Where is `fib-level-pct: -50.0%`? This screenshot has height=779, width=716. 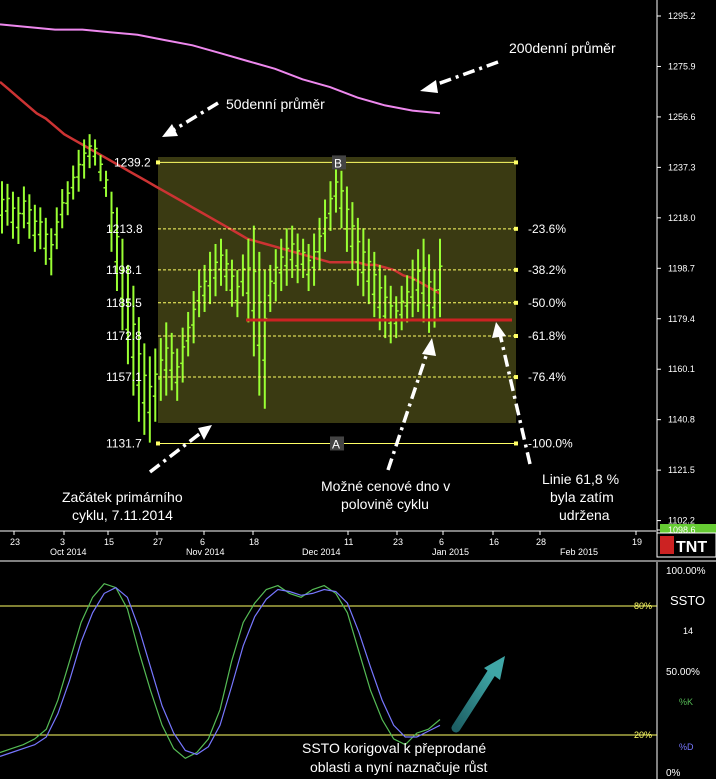 fib-level-pct: -50.0% is located at coordinates (547, 303).